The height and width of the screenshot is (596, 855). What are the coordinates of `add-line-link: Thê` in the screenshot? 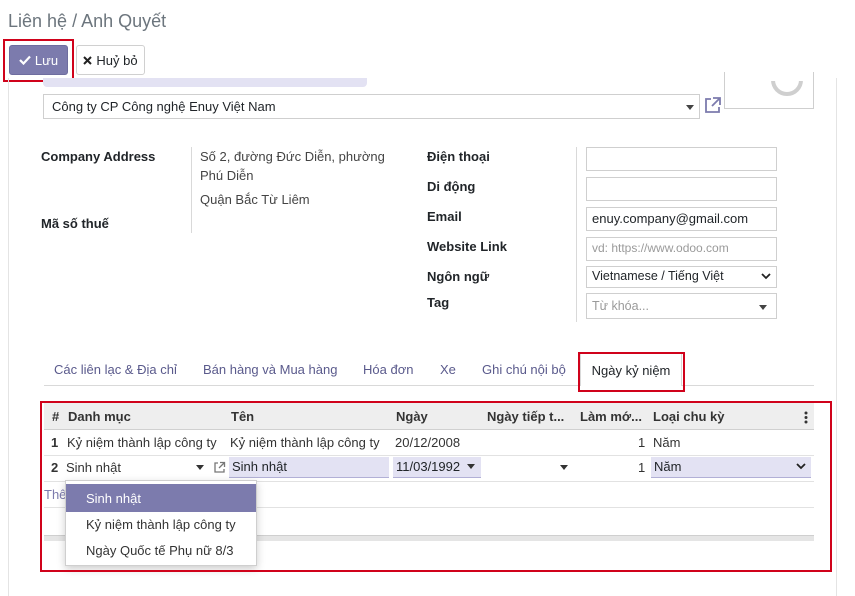 It's located at (55, 494).